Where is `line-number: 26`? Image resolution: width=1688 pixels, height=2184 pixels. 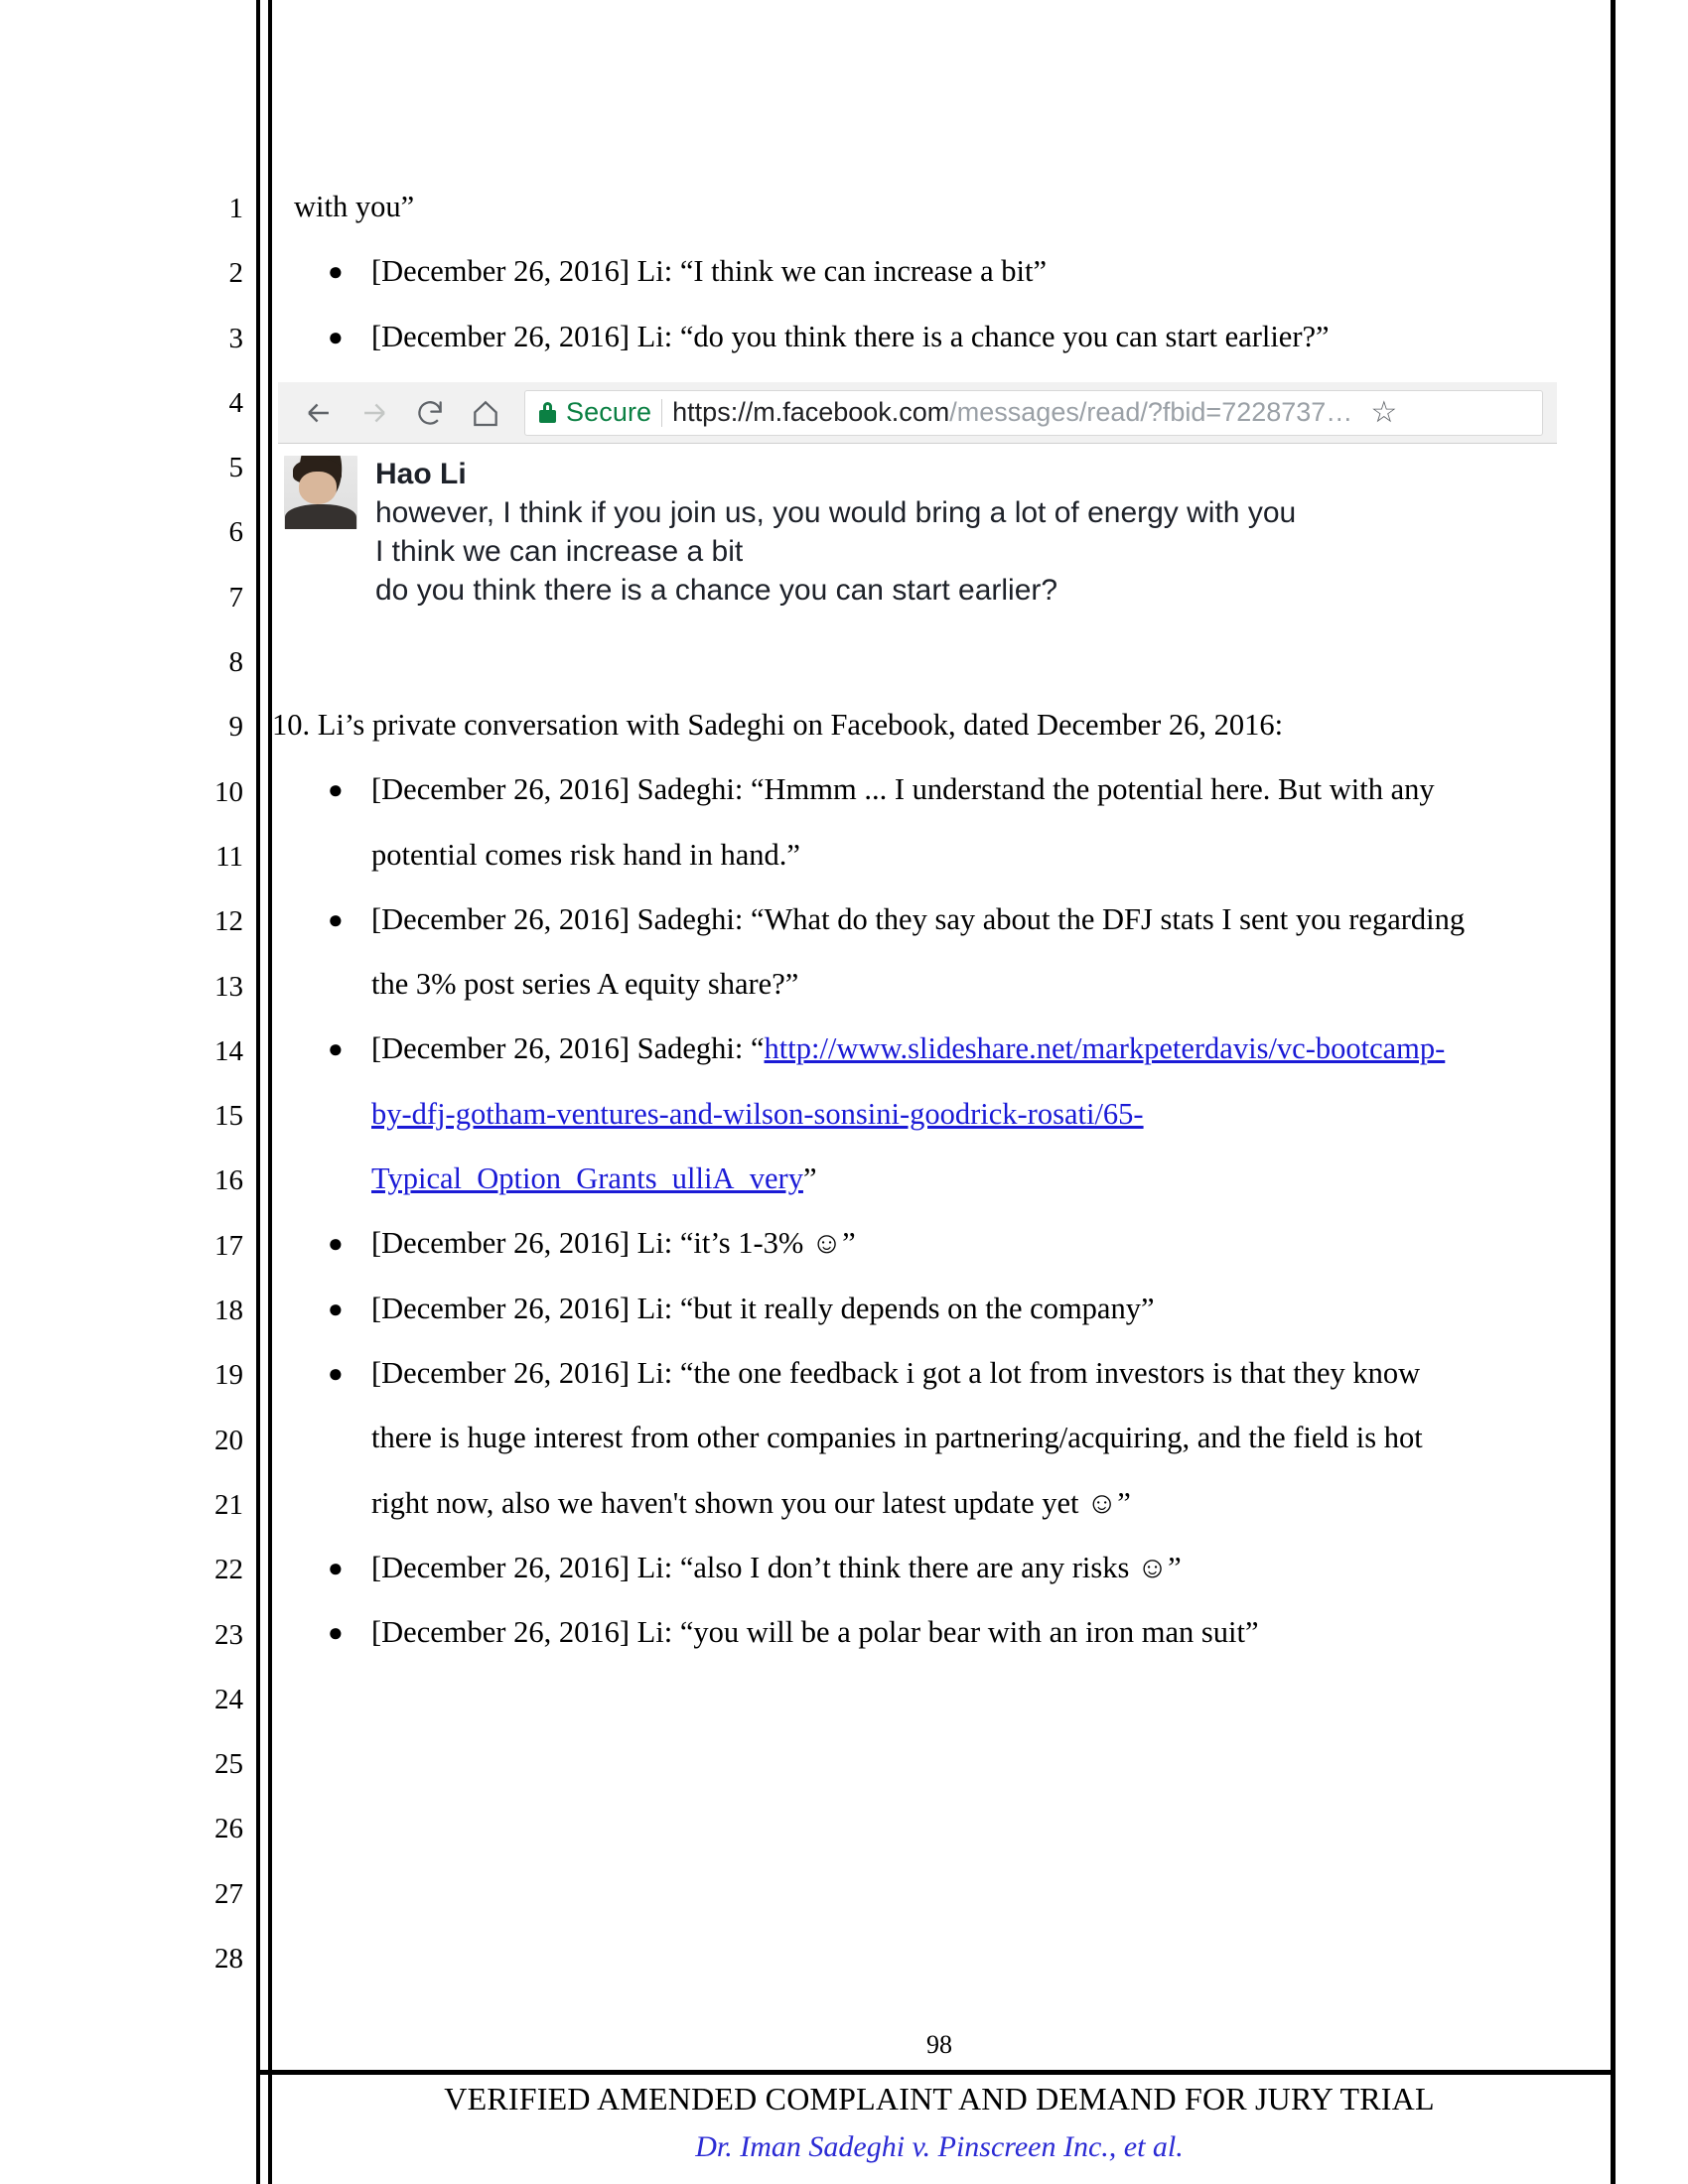 line-number: 26 is located at coordinates (228, 1829).